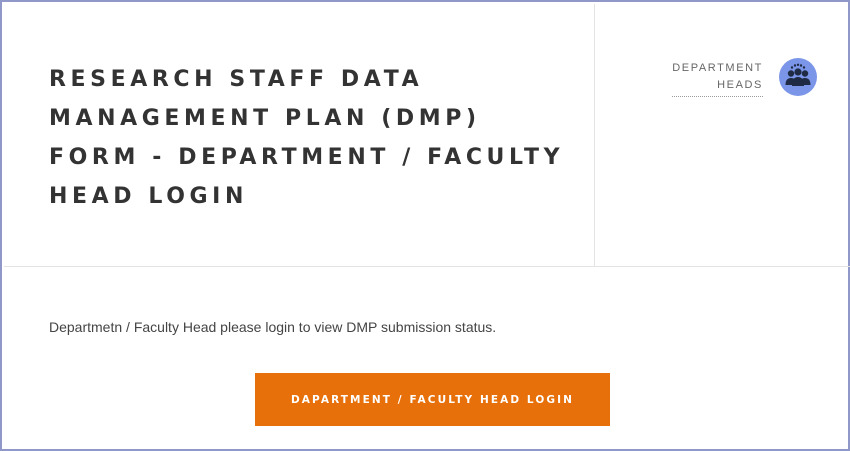 The image size is (850, 451). What do you see at coordinates (432, 399) in the screenshot?
I see `department-head-login-button: DAPARTMENT / FACULTY HEAD LOGIN` at bounding box center [432, 399].